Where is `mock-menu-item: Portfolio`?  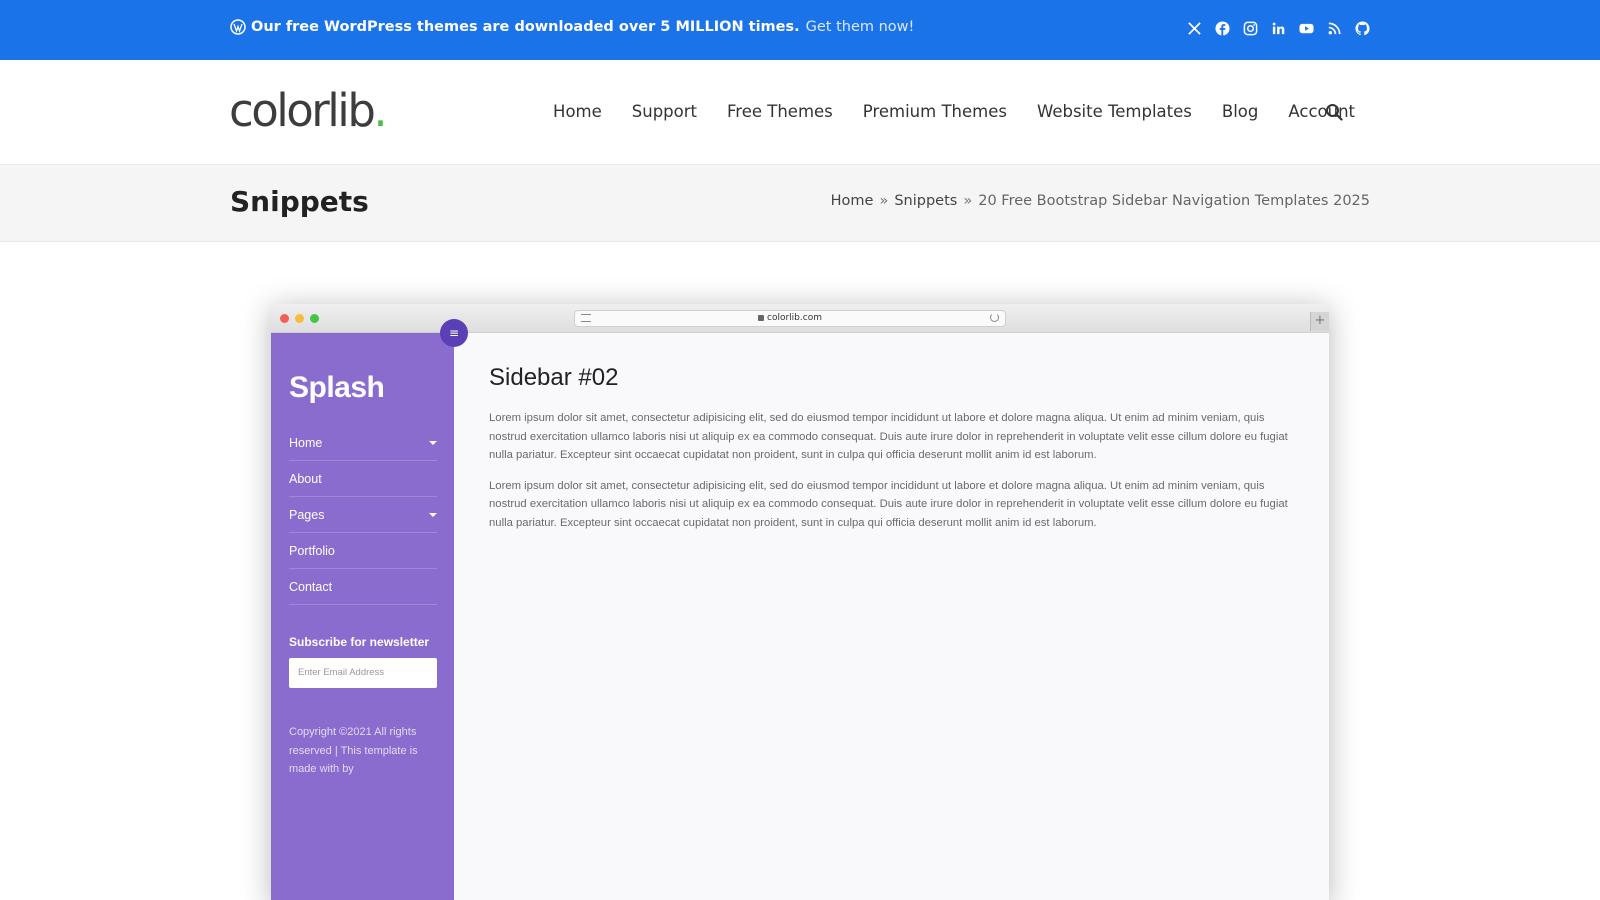
mock-menu-item: Portfolio is located at coordinates (363, 551).